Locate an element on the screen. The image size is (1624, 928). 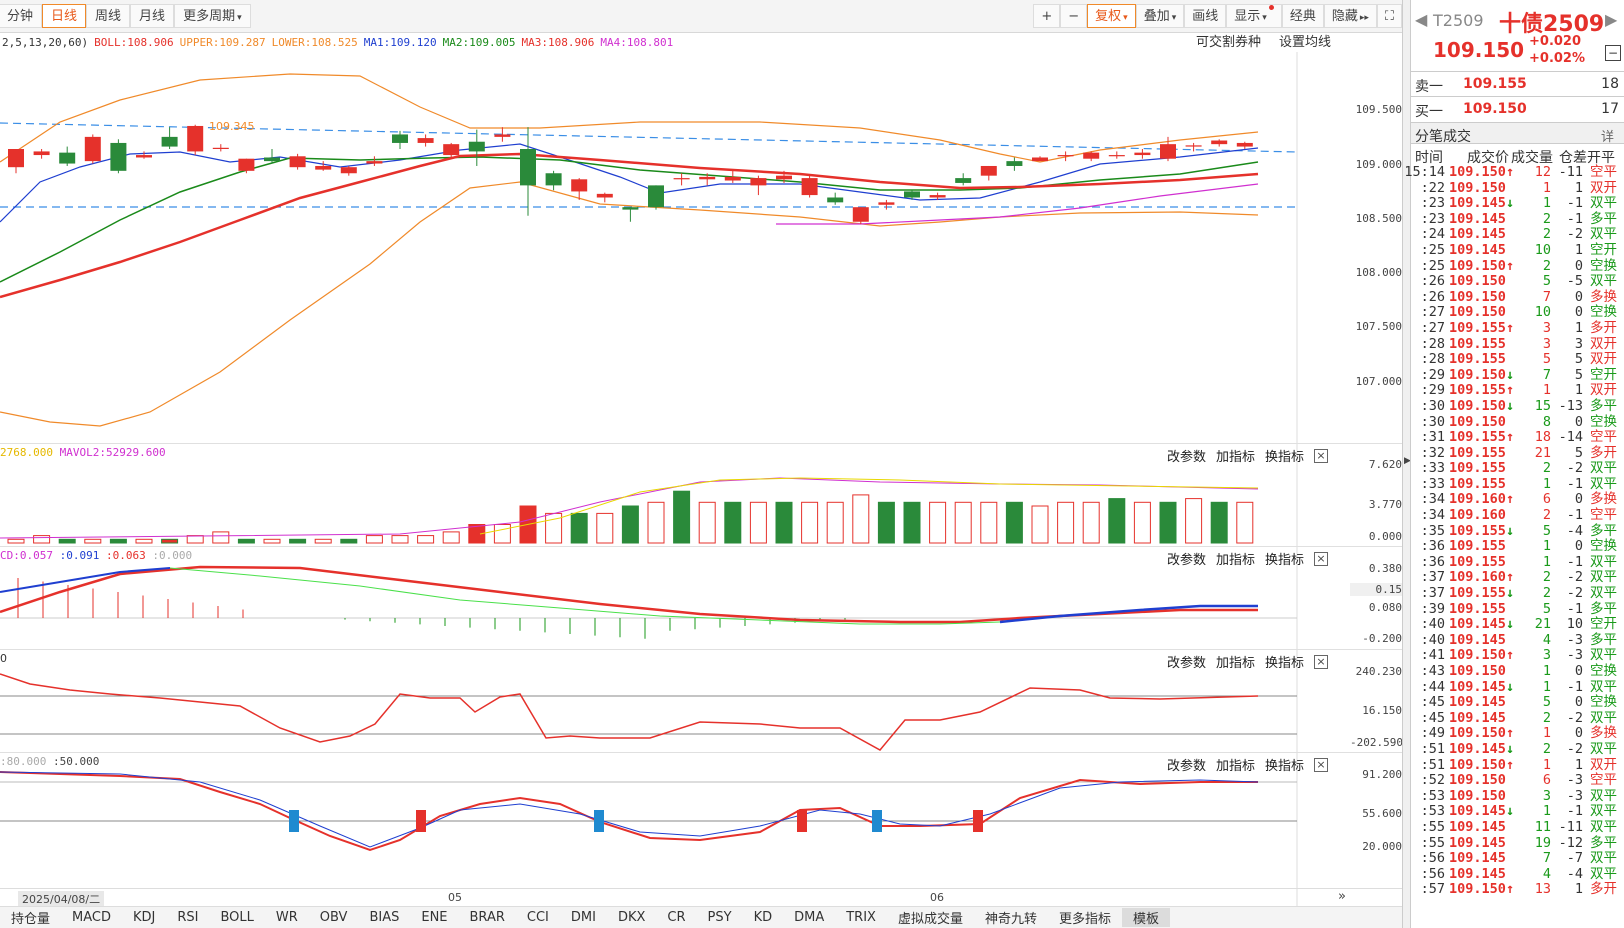
indicator-tab: 虚拟成交量 is located at coordinates (930, 917).